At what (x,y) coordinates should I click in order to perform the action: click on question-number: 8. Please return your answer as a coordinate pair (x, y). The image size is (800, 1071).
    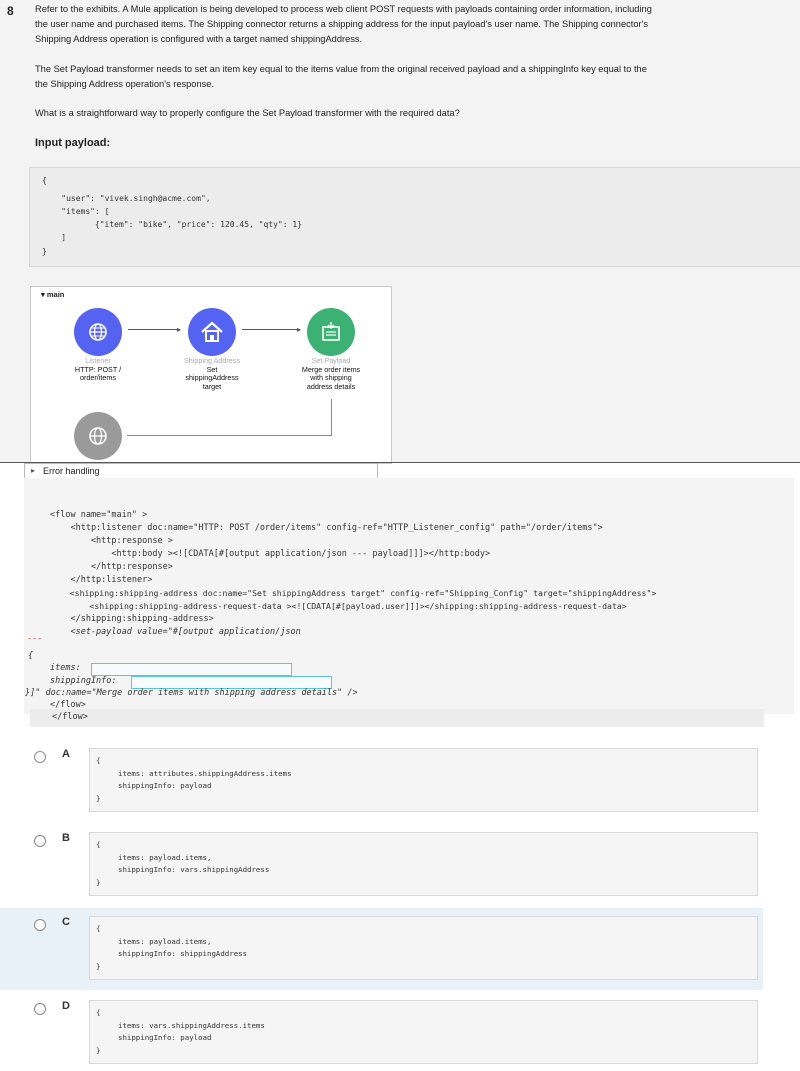
    Looking at the image, I should click on (10, 11).